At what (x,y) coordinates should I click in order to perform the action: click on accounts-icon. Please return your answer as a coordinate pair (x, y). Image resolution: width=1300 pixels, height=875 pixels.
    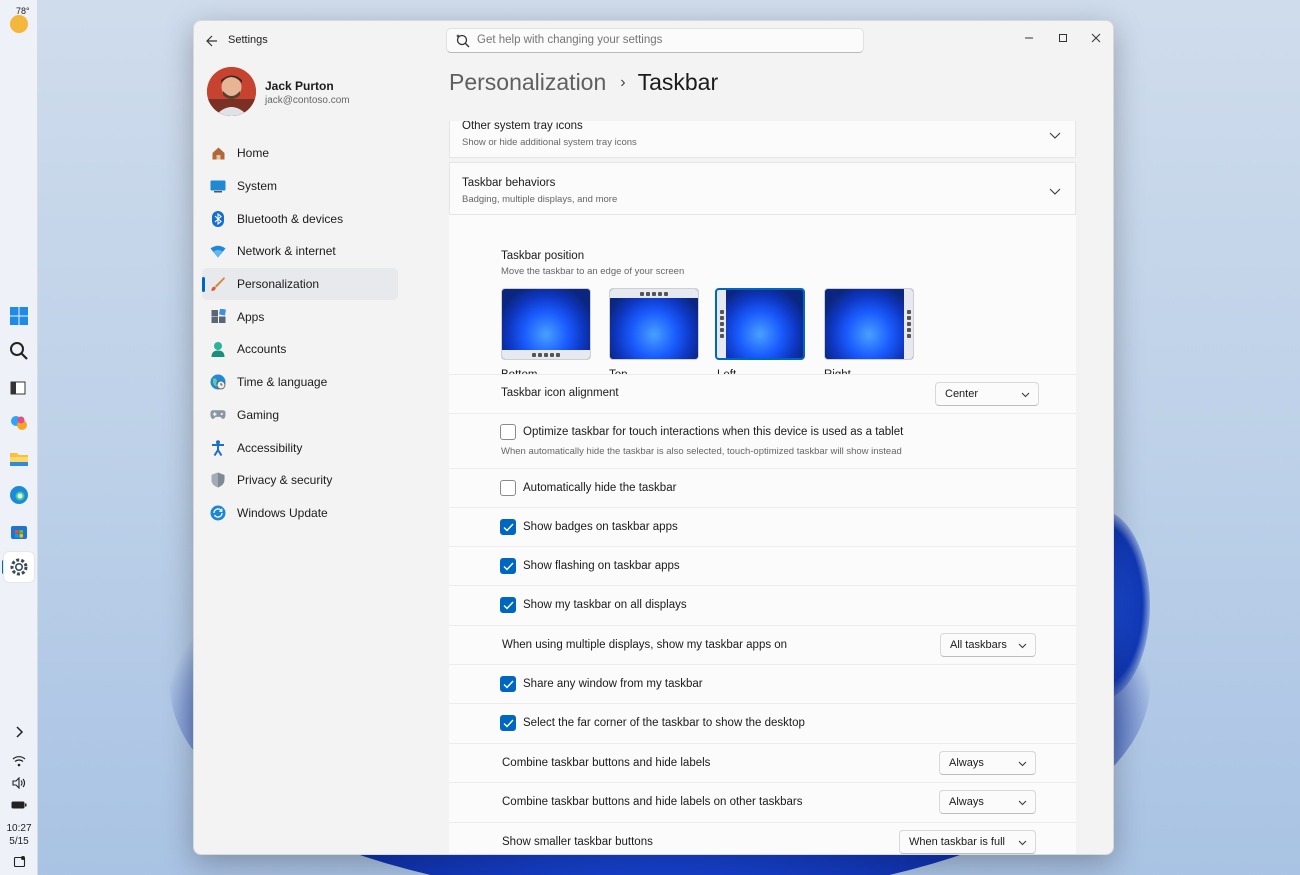
    Looking at the image, I should click on (218, 349).